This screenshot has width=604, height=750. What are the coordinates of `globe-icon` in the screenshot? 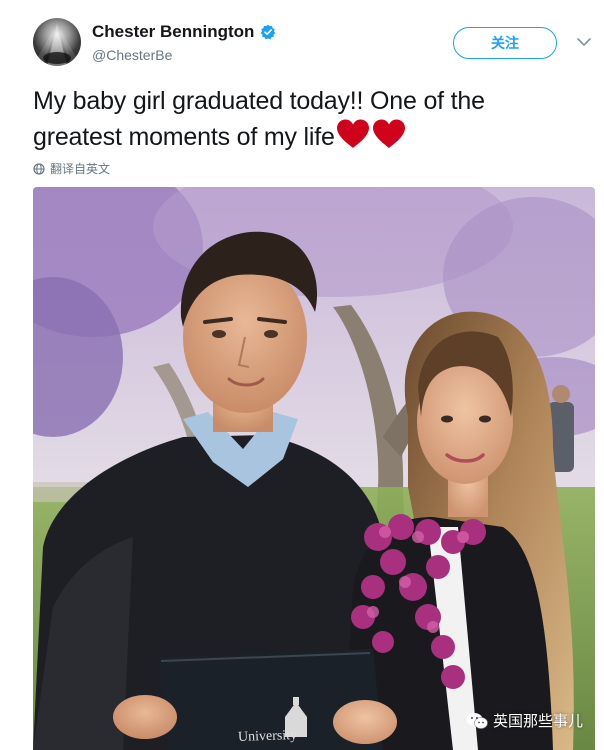 It's located at (39, 168).